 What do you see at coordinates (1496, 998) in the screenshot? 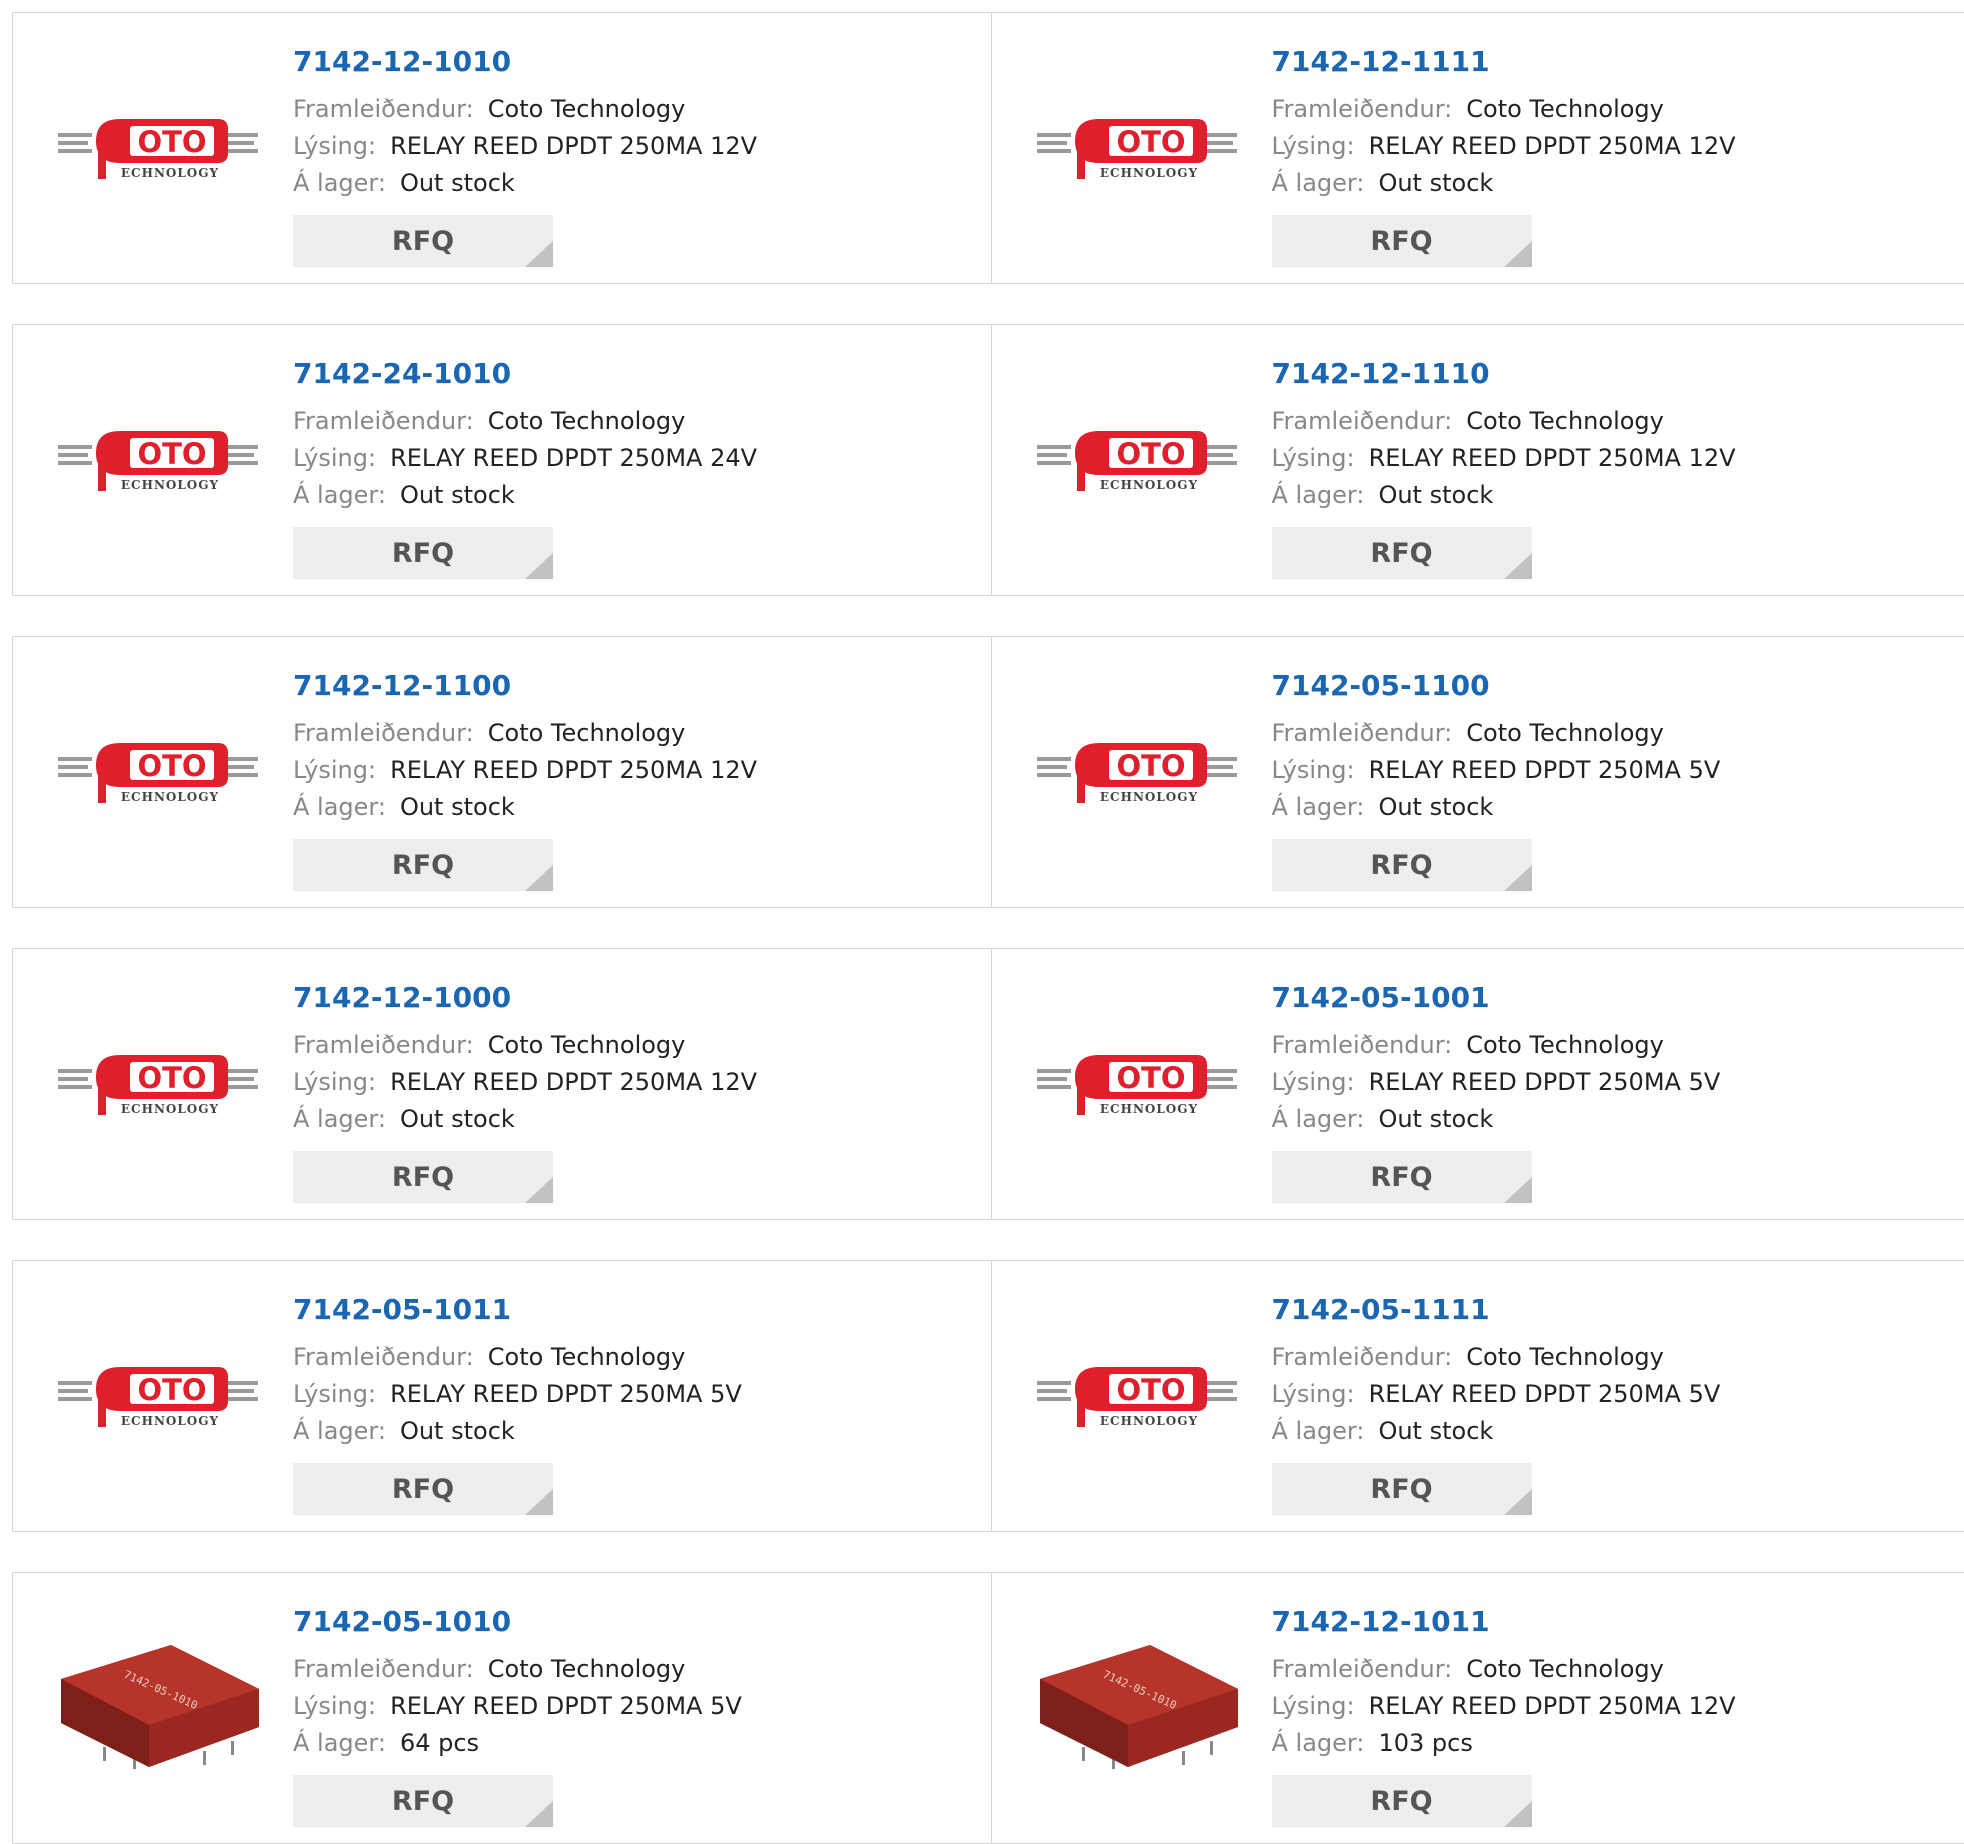
I see `part-number-link: 7142-05-1001` at bounding box center [1496, 998].